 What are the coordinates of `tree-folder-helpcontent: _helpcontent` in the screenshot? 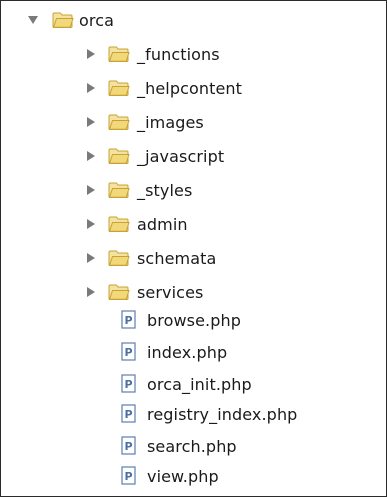 It's located at (193, 88).